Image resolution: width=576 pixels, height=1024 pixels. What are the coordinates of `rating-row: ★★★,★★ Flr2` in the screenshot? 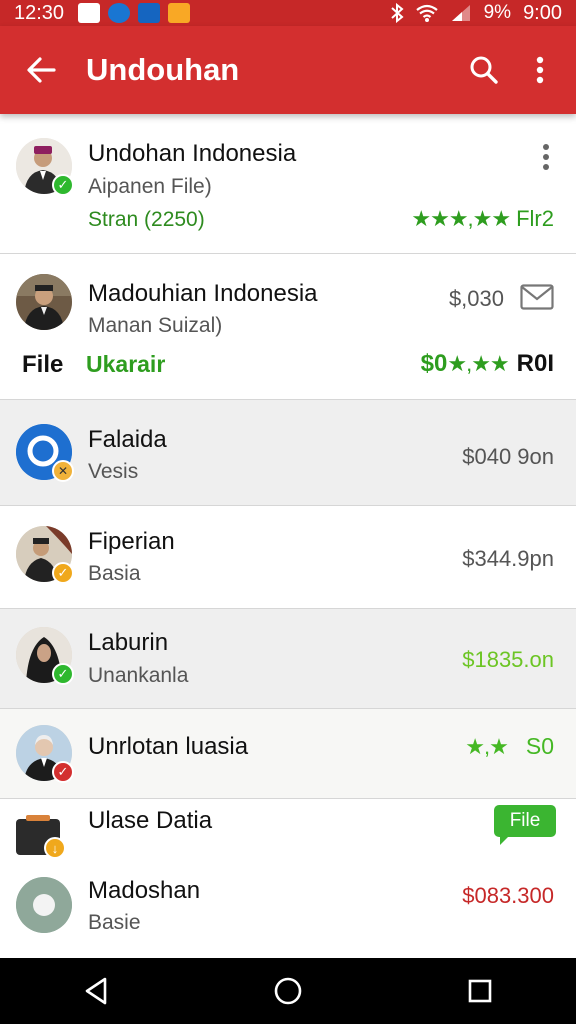 It's located at (482, 219).